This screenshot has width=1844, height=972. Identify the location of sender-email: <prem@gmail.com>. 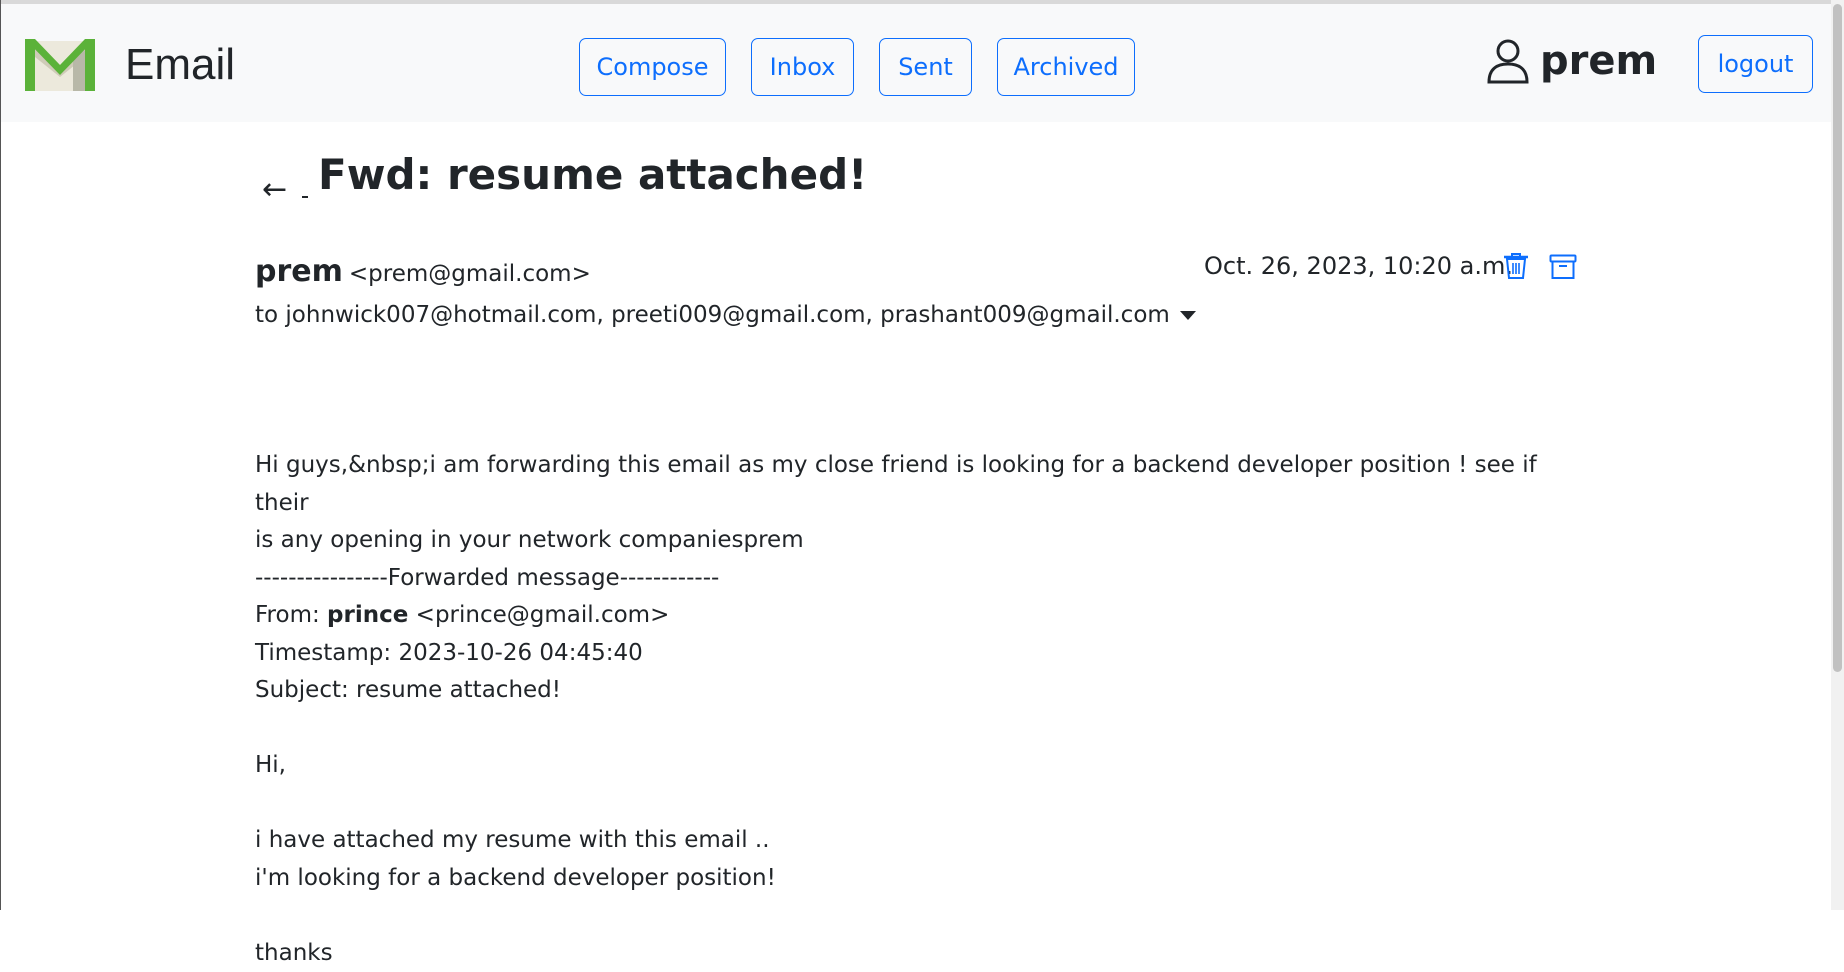
(470, 274).